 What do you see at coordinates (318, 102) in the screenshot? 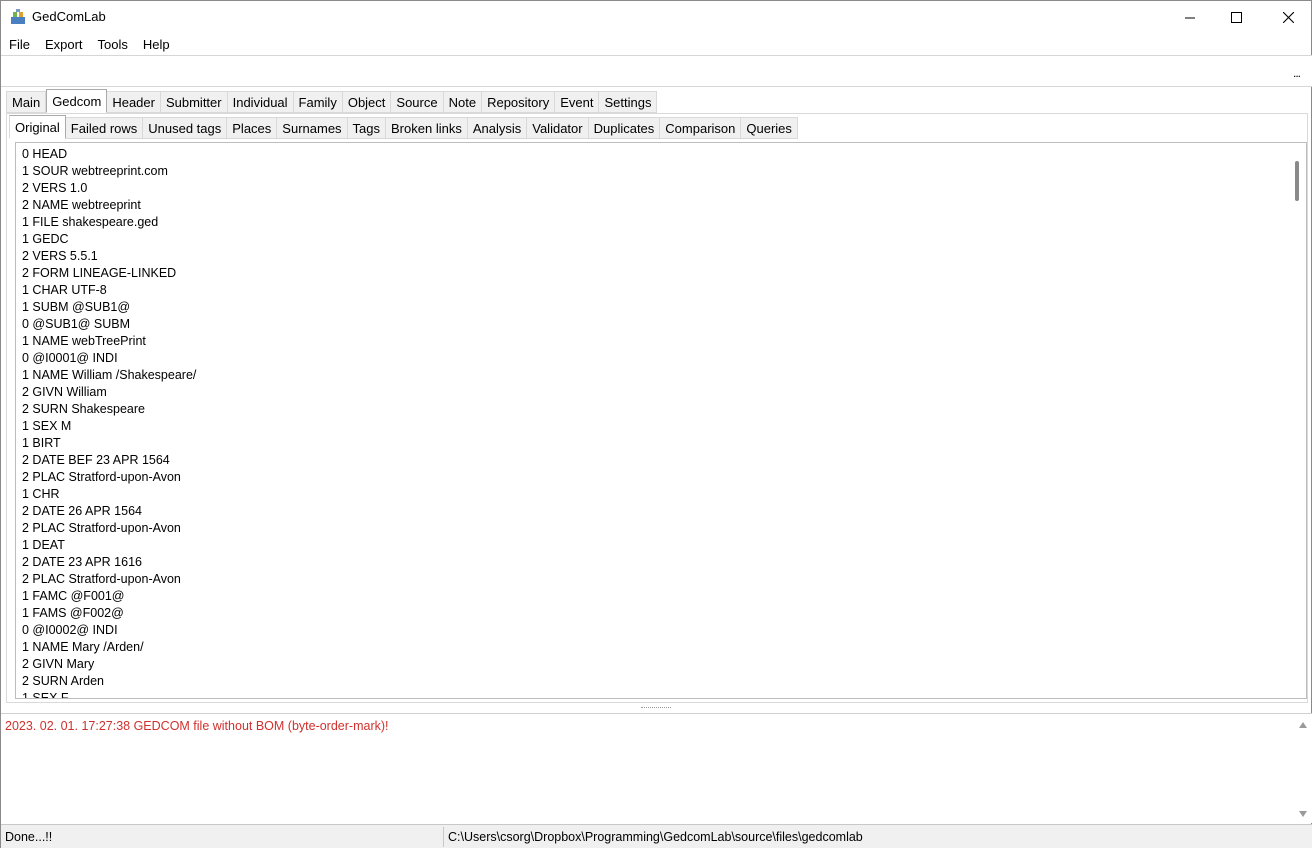
I see `tab-family: Family` at bounding box center [318, 102].